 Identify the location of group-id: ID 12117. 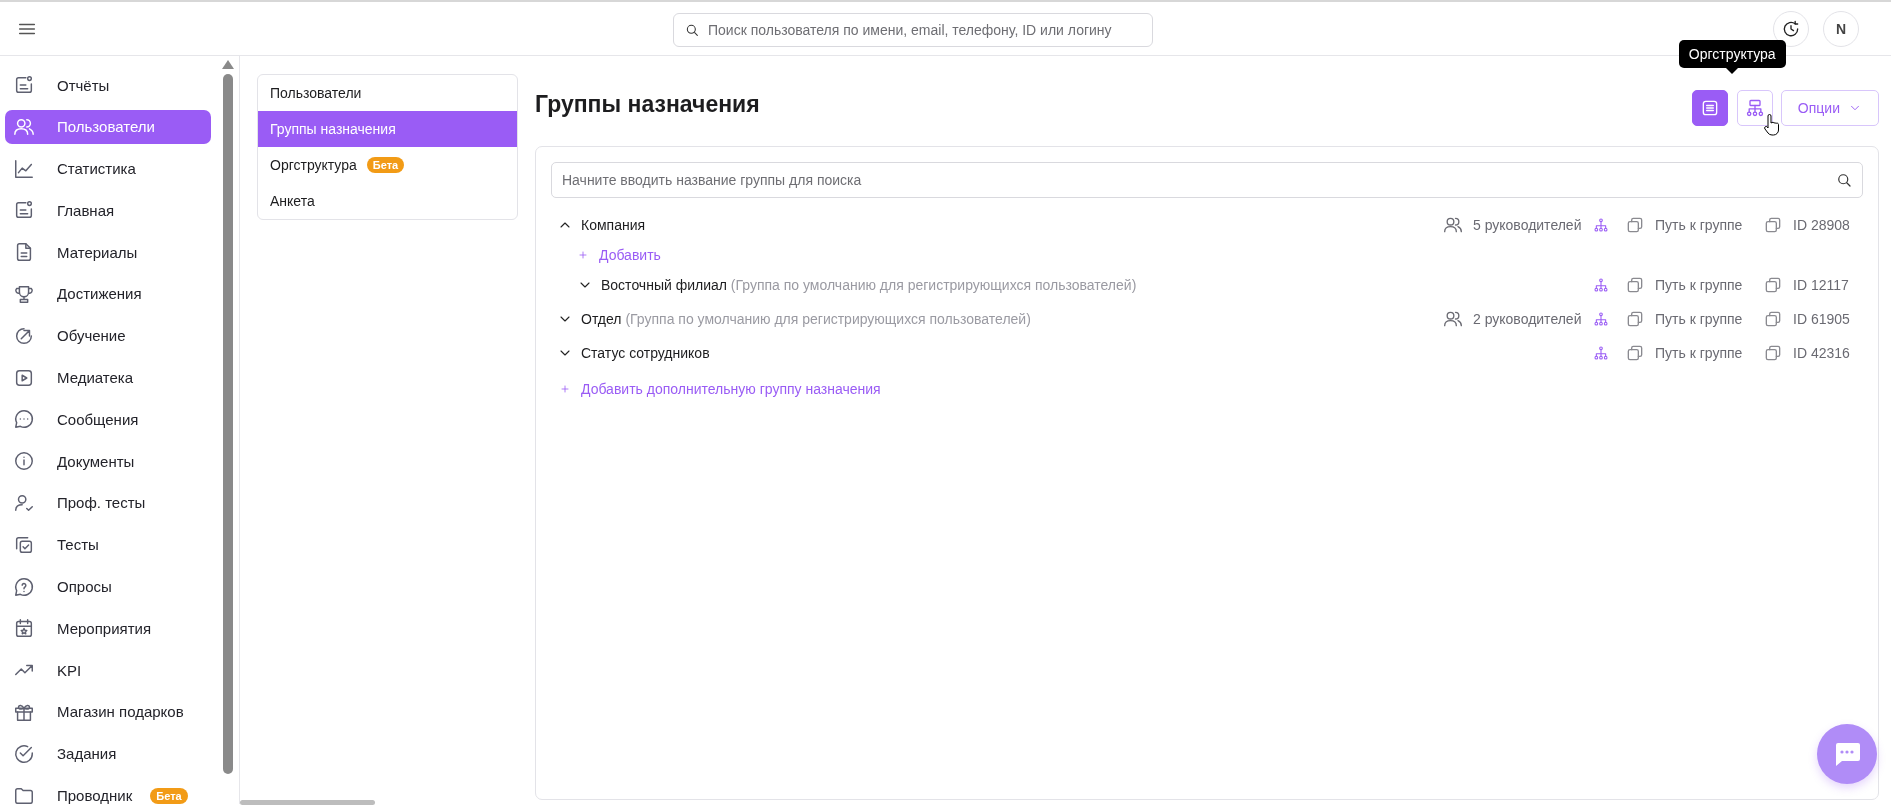
(1821, 285).